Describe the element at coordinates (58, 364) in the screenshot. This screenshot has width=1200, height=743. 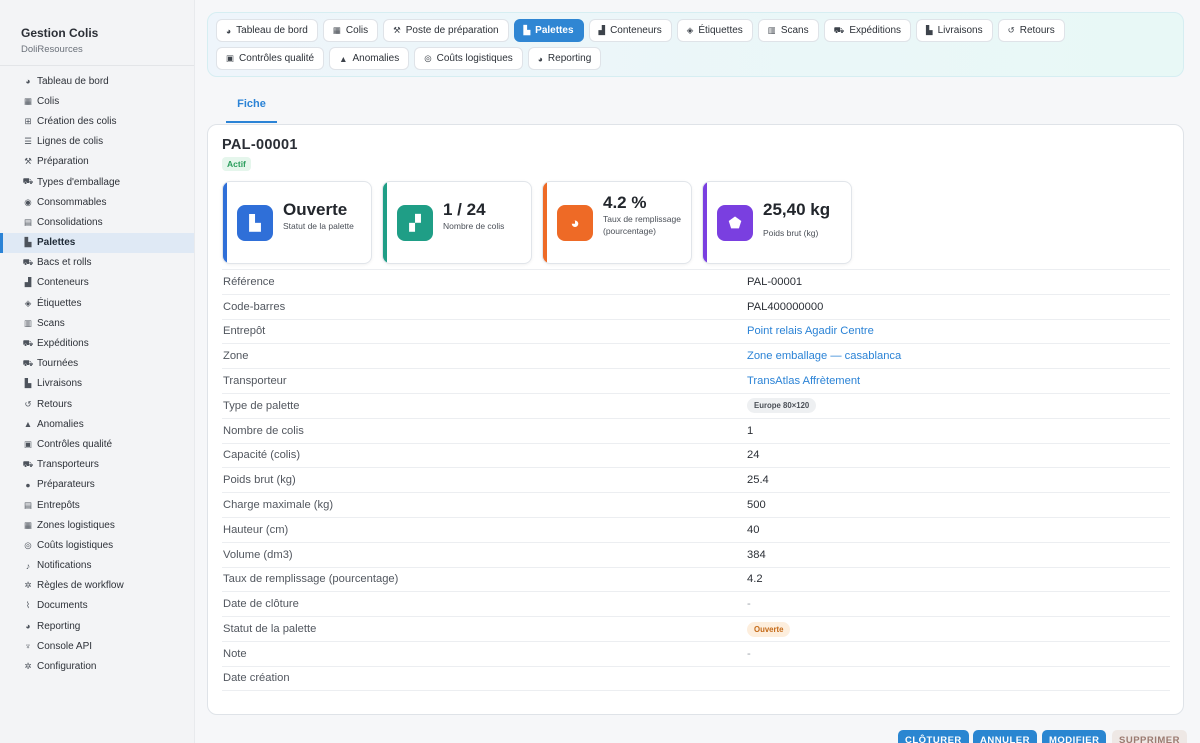
I see `sidebar-item-label: Tournées` at that location.